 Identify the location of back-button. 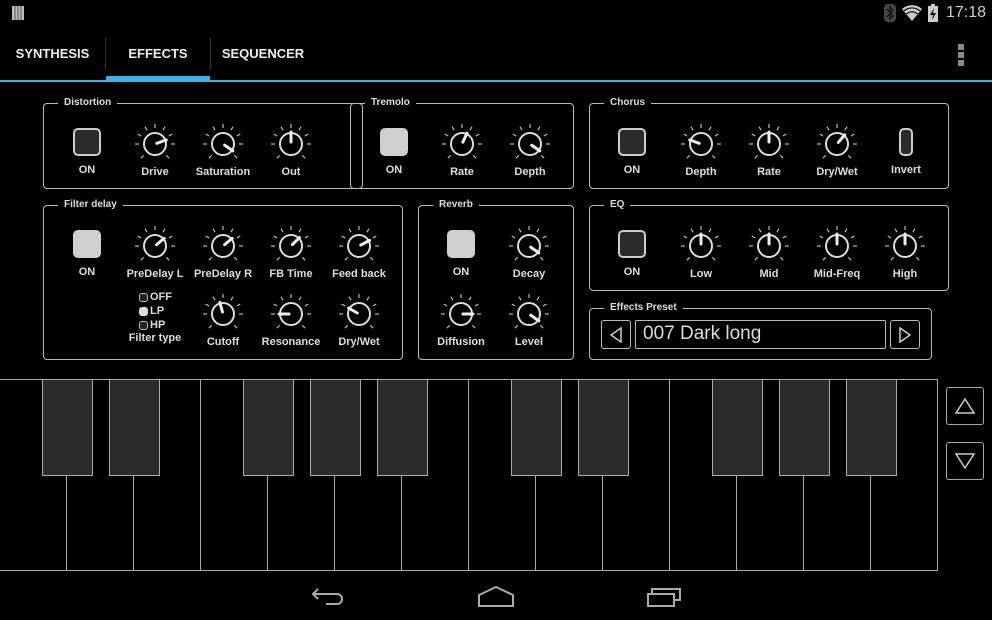
(328, 597).